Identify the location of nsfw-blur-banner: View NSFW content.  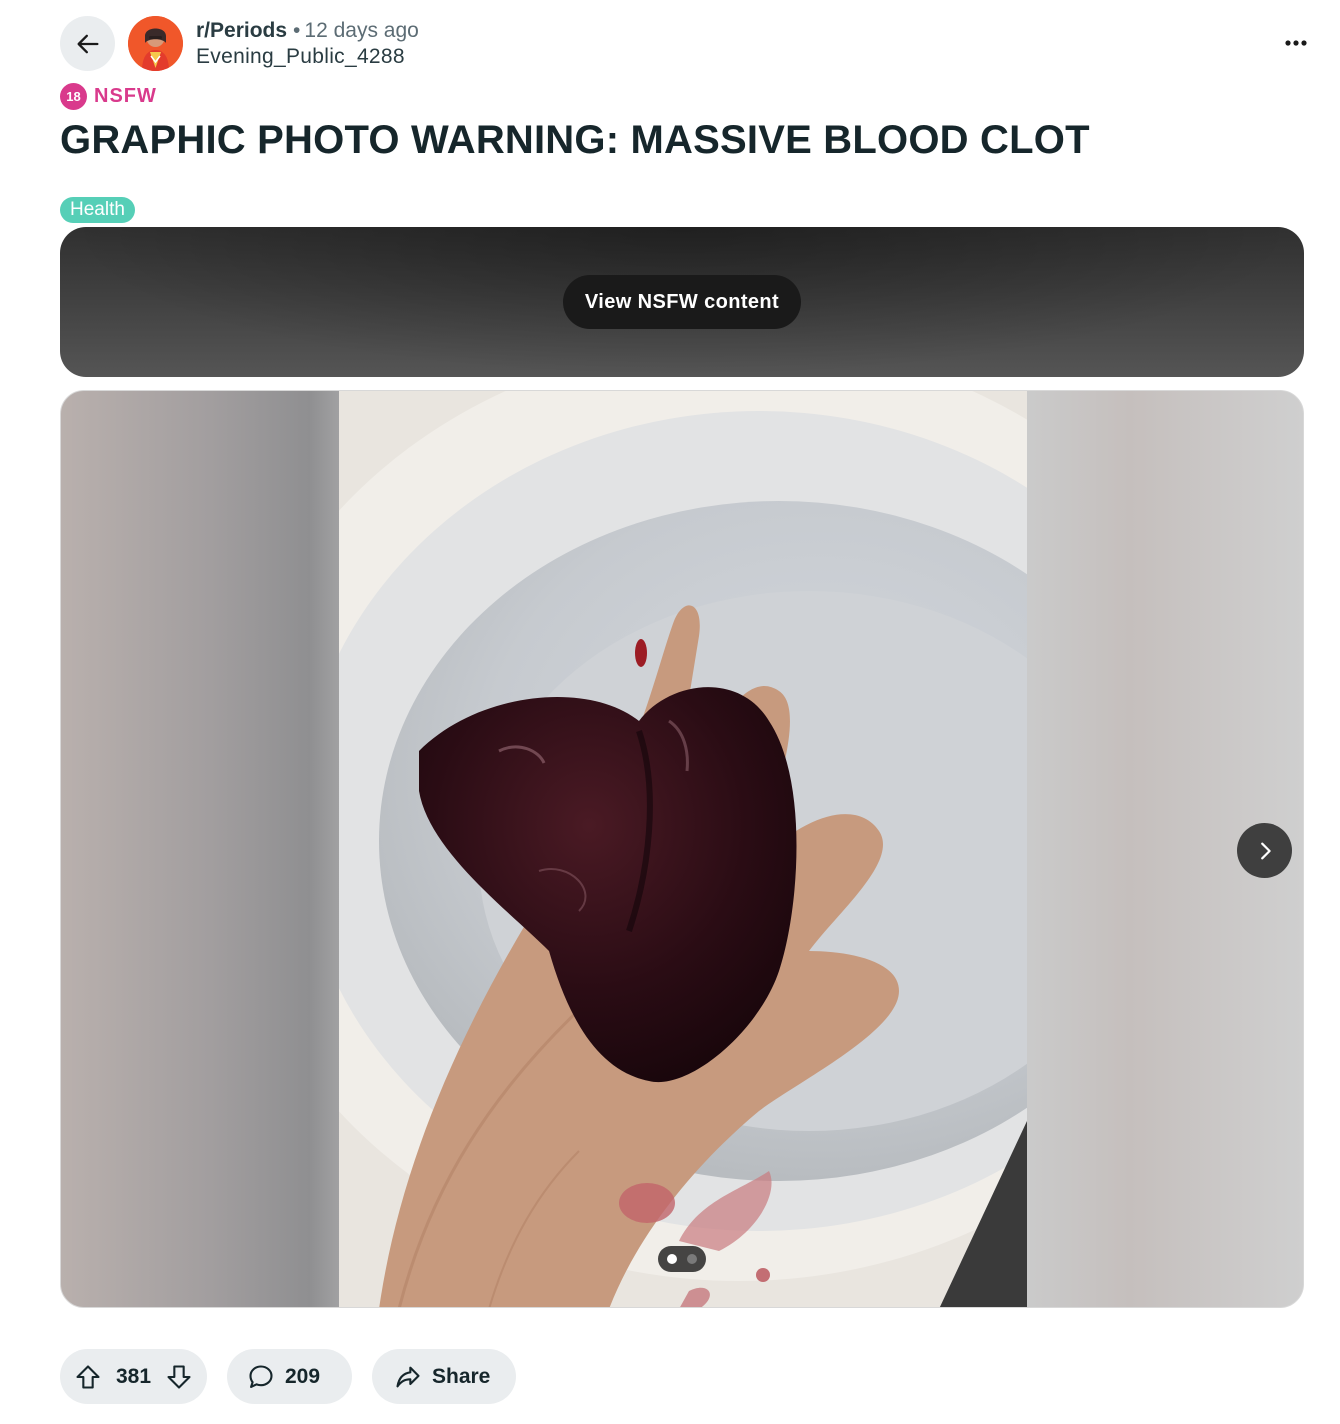
(682, 302).